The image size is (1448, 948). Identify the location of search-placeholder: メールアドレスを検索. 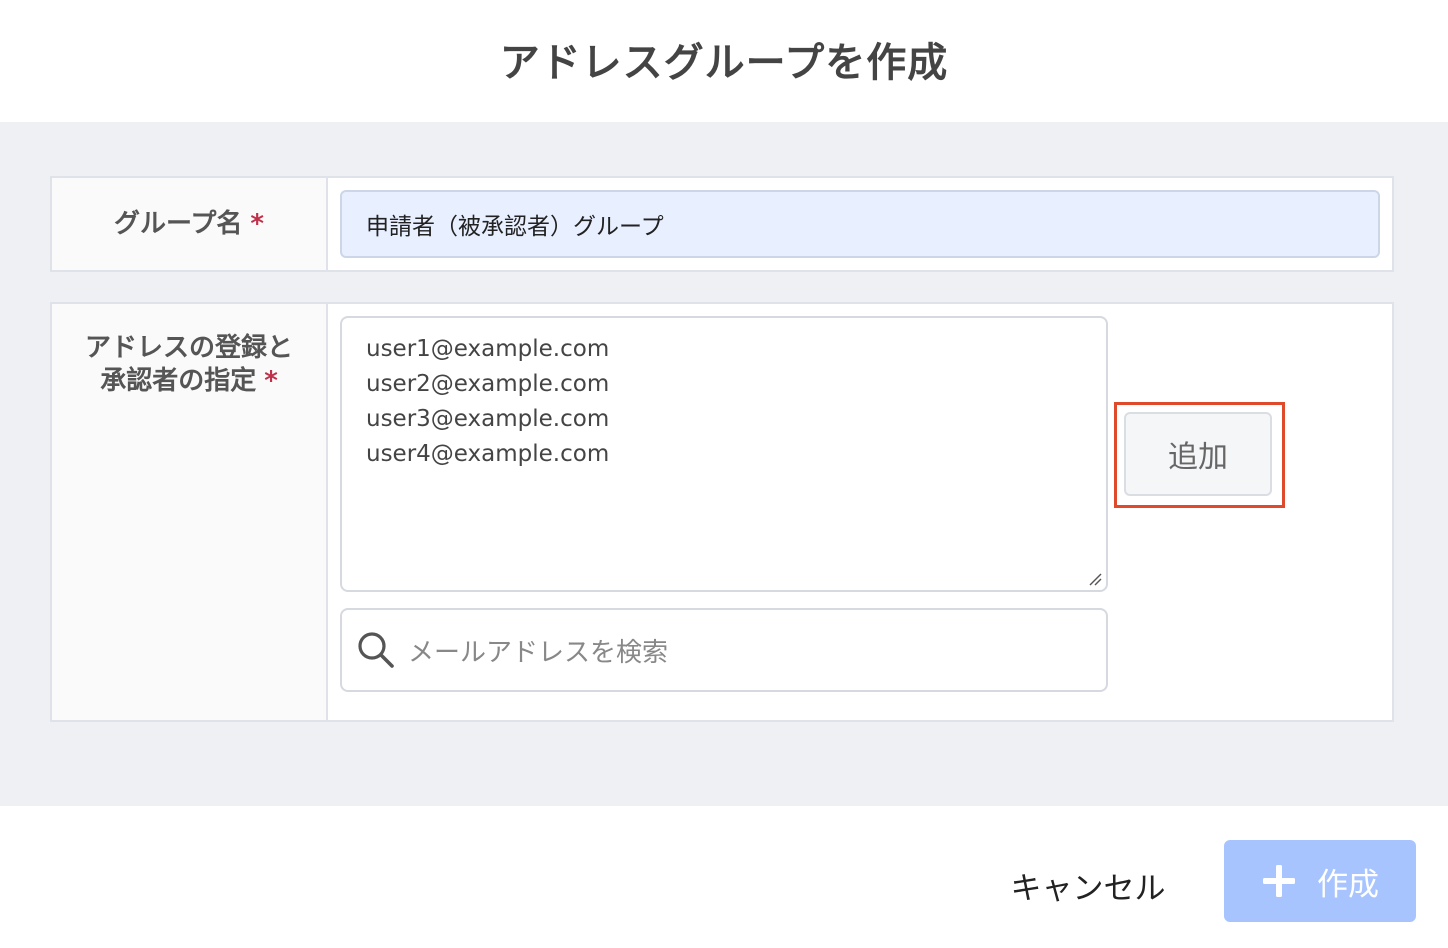
(538, 652).